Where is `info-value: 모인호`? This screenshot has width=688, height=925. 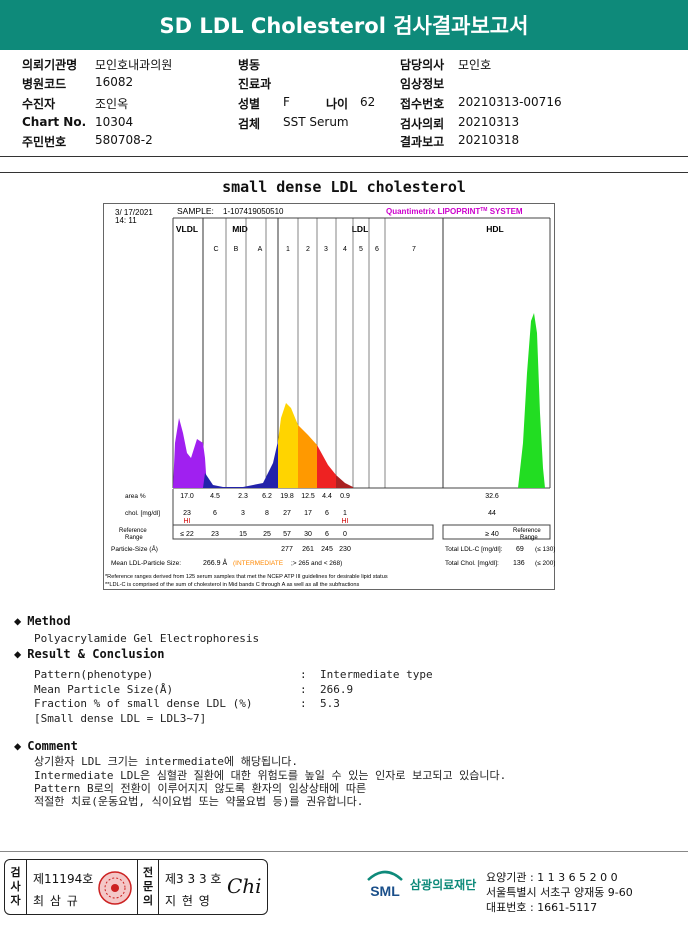
info-value: 모인호 is located at coordinates (475, 65).